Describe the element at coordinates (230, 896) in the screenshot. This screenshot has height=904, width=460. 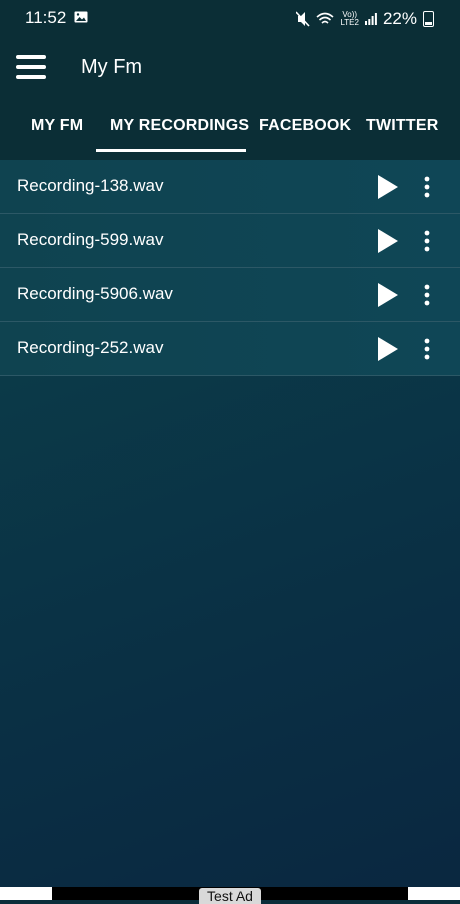
I see `ad-label: Test Ad` at that location.